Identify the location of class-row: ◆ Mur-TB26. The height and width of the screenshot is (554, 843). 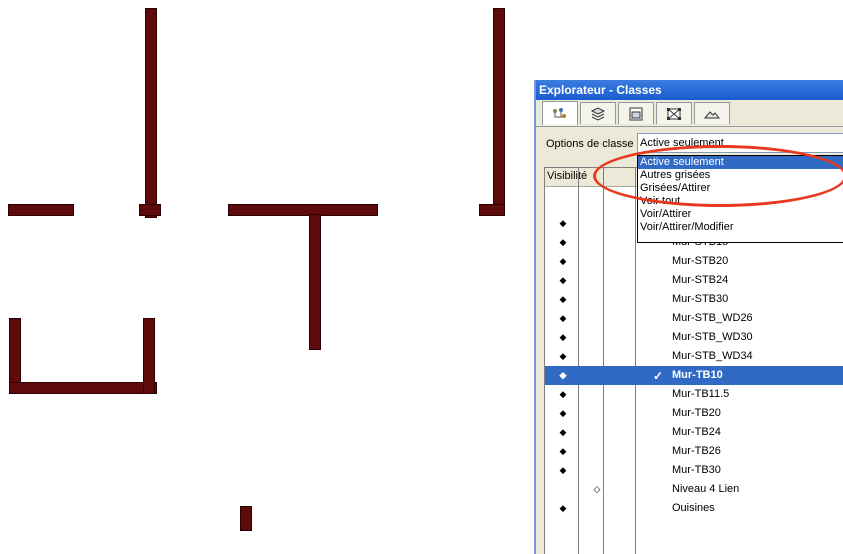
(694, 451).